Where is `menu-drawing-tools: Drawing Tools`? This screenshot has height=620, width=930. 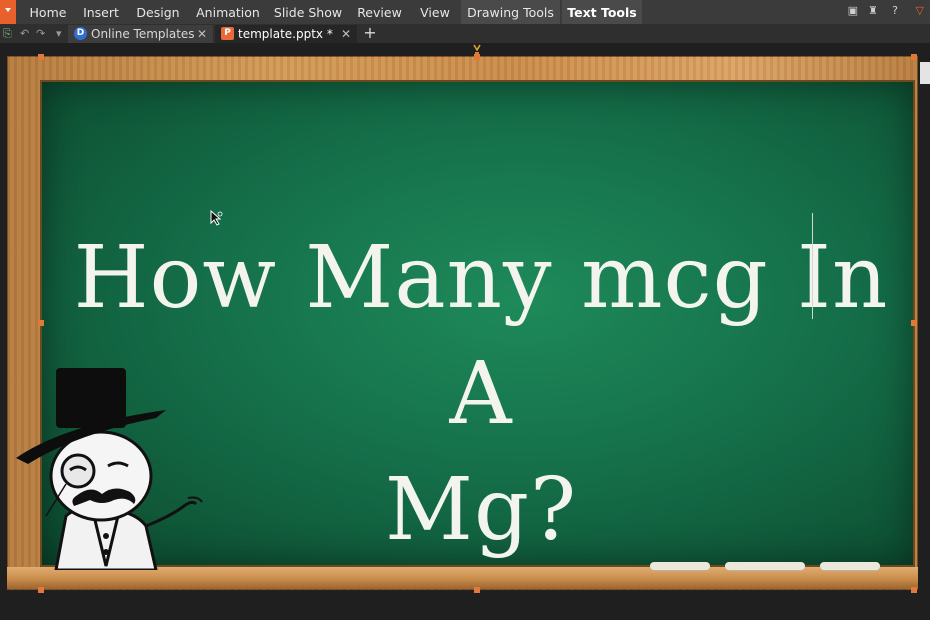 menu-drawing-tools: Drawing Tools is located at coordinates (510, 12).